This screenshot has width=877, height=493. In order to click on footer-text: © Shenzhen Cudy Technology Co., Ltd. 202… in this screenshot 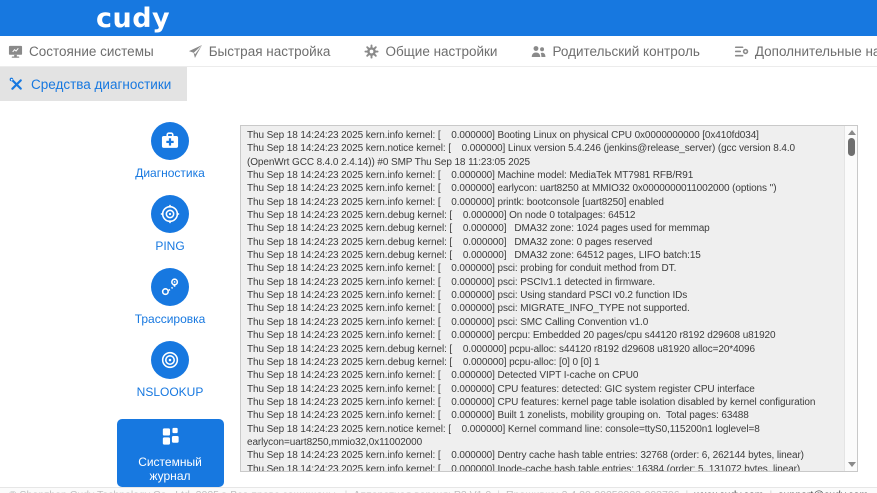, I will do `click(438, 490)`.